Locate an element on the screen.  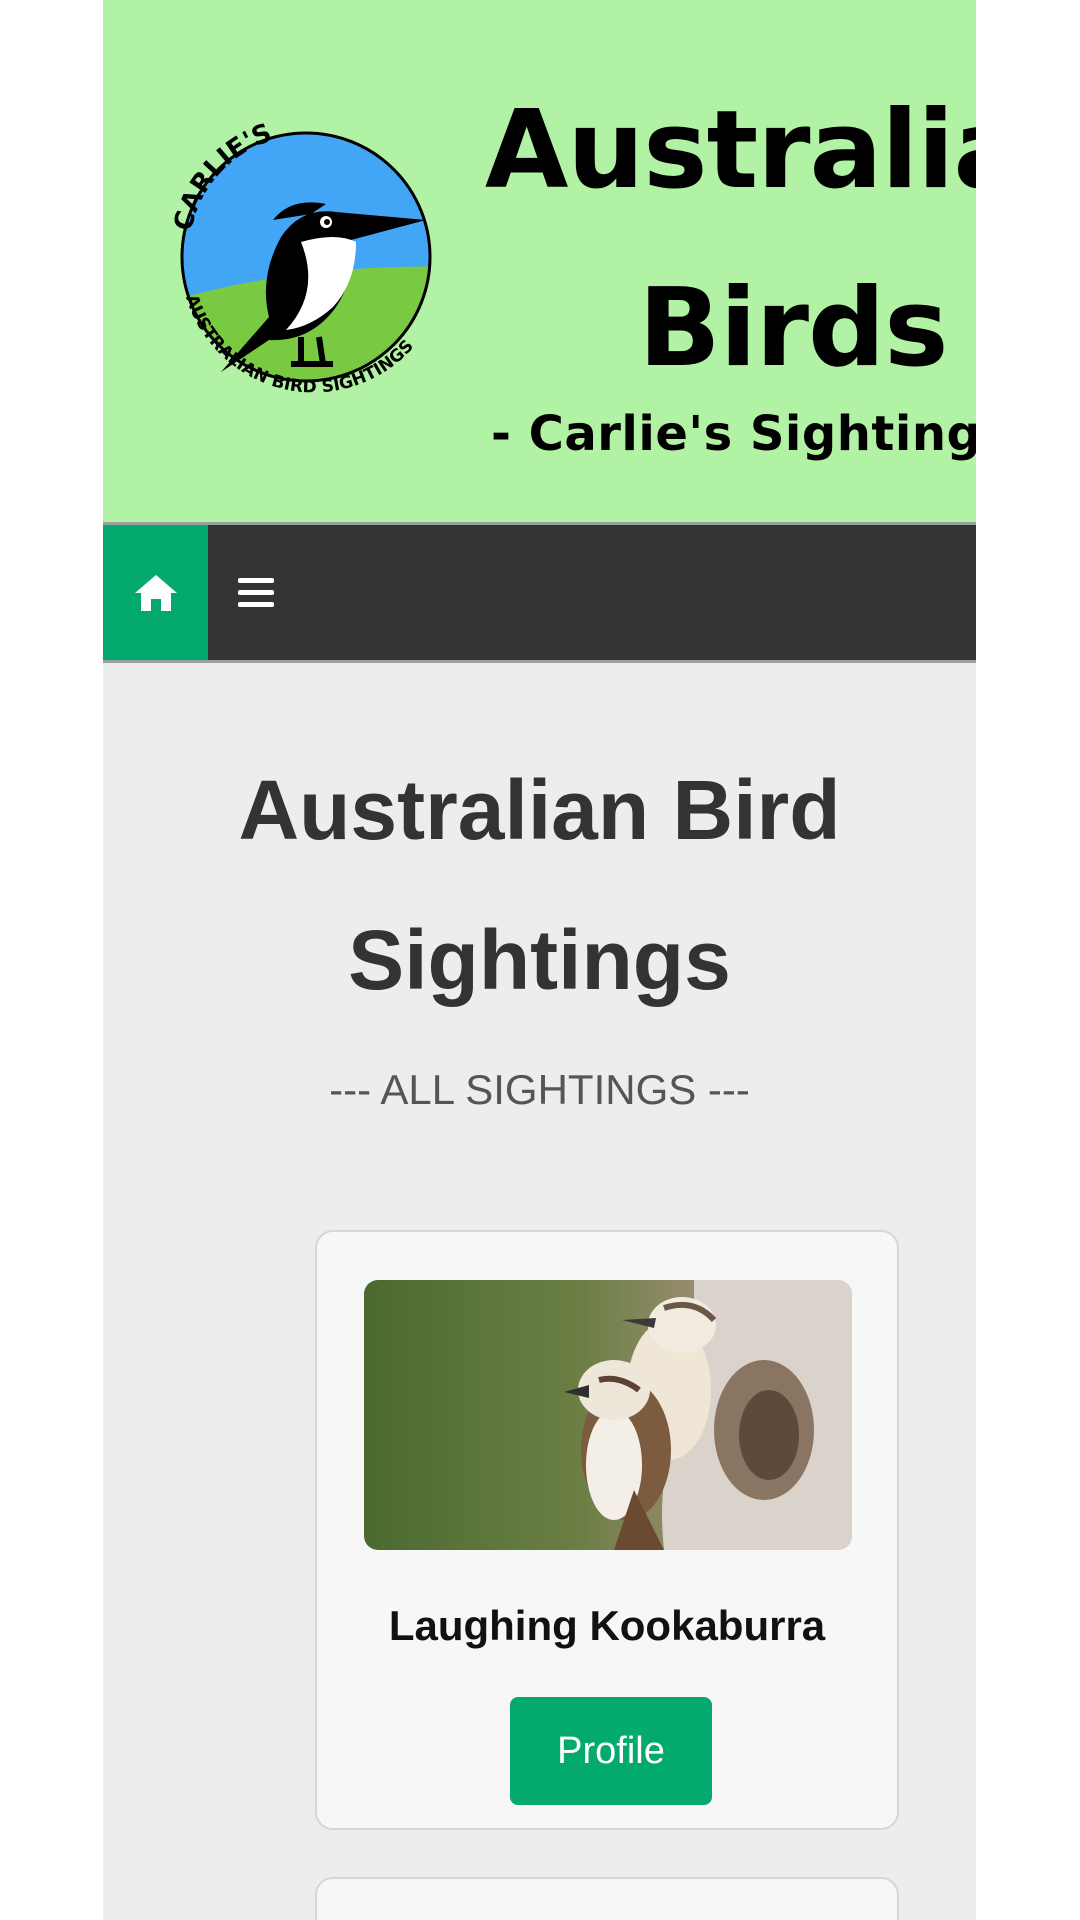
hamburger-menu-icon is located at coordinates (255, 592).